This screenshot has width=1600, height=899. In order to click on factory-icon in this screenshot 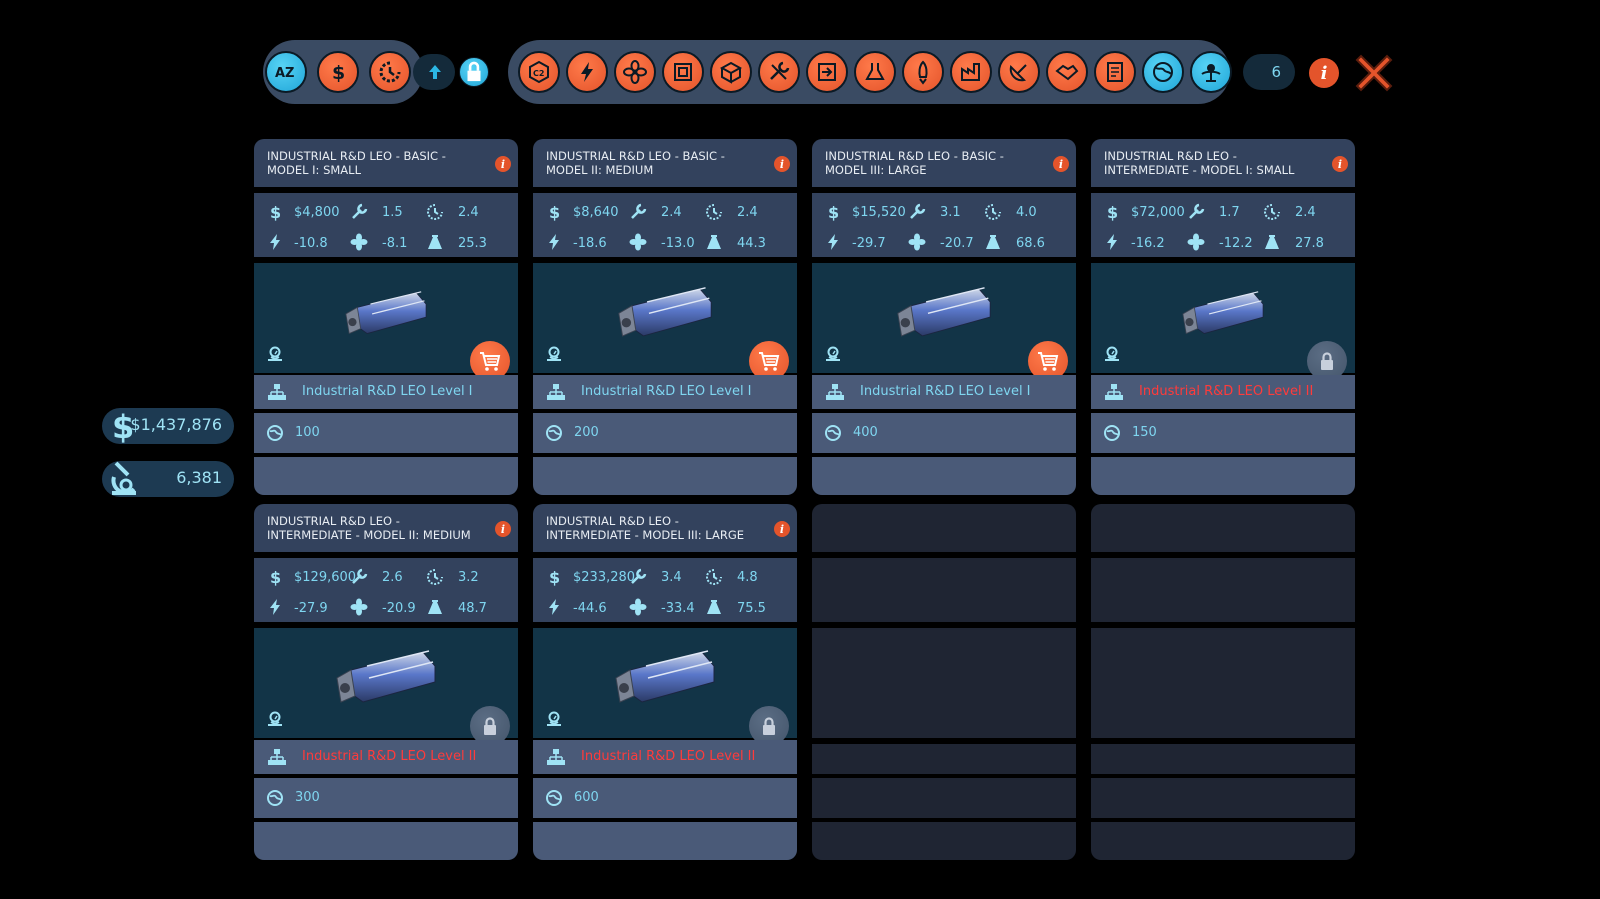, I will do `click(971, 72)`.